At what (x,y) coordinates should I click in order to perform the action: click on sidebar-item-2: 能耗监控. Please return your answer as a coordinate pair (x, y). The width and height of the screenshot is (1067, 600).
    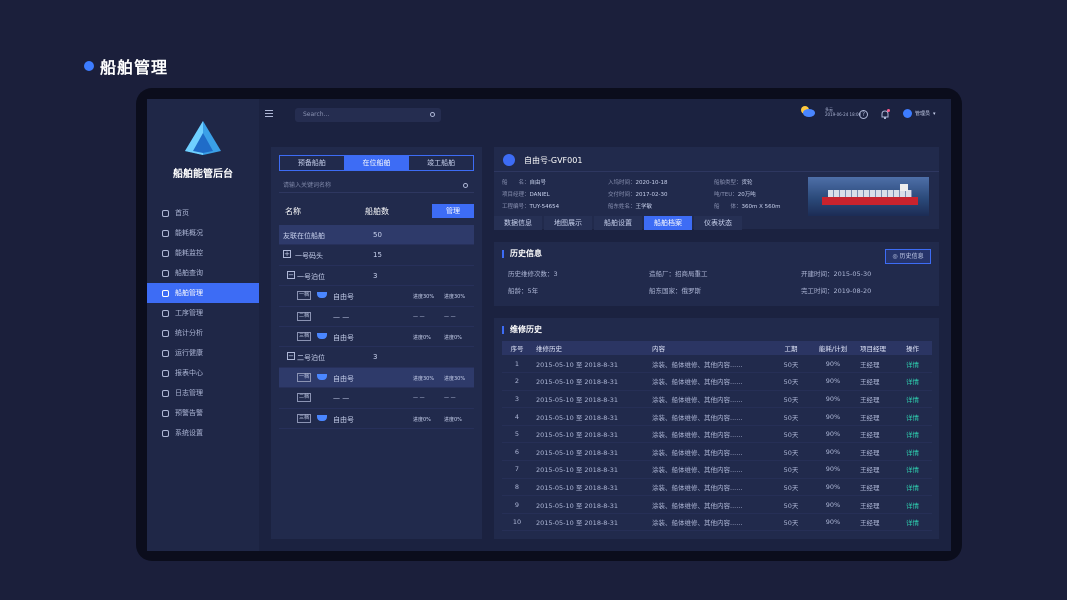
    Looking at the image, I should click on (203, 253).